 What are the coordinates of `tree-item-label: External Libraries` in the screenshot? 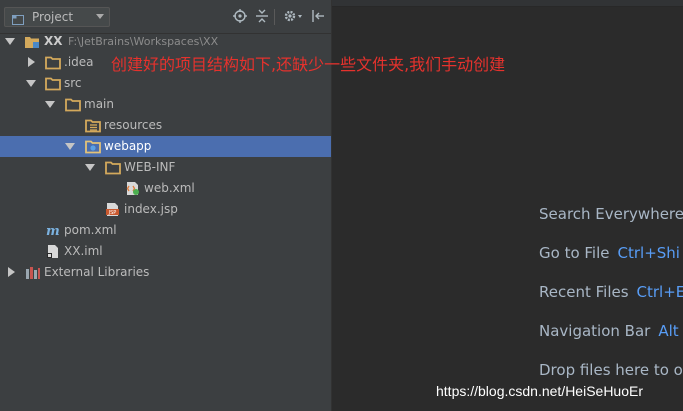 It's located at (97, 272).